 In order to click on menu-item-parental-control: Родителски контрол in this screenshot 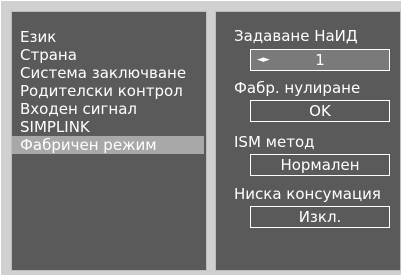, I will do `click(109, 91)`.